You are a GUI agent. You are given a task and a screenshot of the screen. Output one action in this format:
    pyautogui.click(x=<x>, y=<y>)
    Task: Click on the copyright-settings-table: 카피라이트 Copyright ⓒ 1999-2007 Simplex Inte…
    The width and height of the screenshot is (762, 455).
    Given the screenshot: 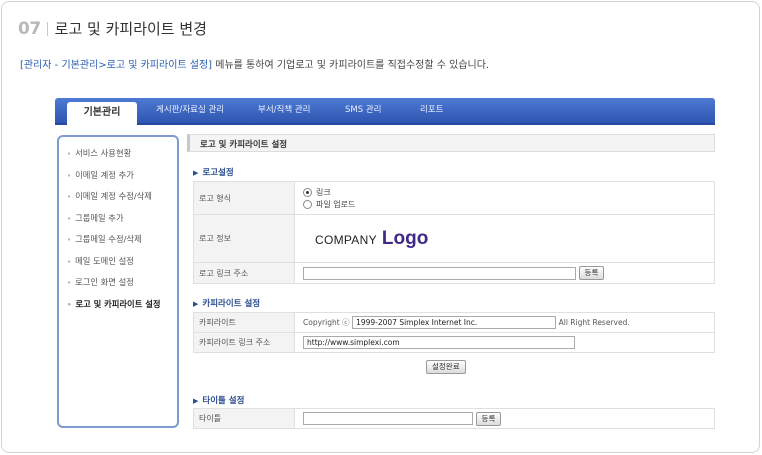 What is the action you would take?
    pyautogui.click(x=454, y=332)
    